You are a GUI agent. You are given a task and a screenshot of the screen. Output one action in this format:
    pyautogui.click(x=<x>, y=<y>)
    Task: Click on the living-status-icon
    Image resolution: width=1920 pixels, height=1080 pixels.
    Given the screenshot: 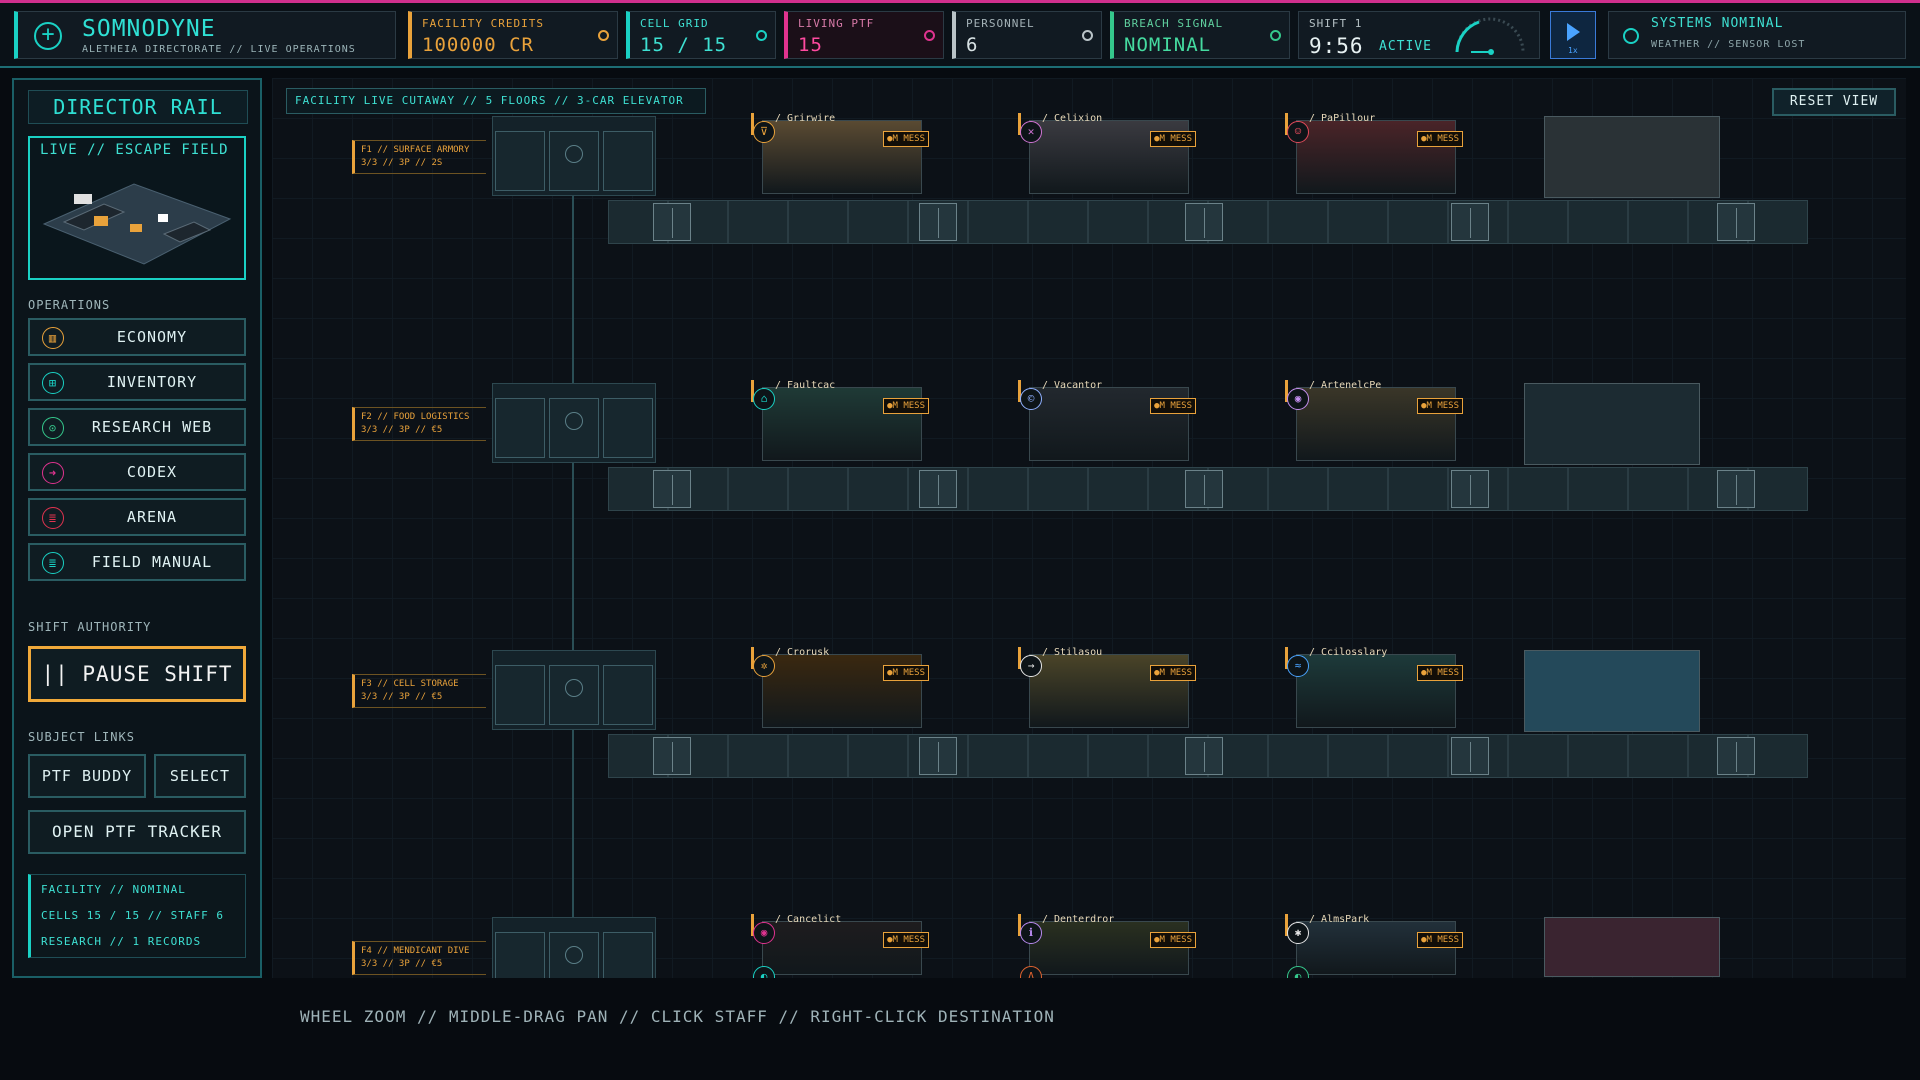 What is the action you would take?
    pyautogui.click(x=929, y=35)
    